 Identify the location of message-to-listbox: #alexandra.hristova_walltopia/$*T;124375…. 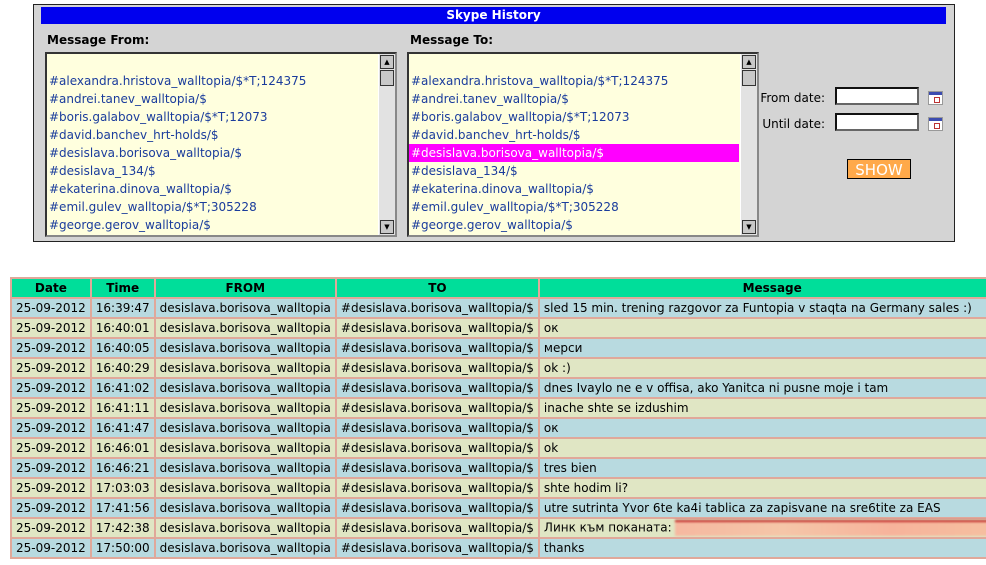
(583, 144).